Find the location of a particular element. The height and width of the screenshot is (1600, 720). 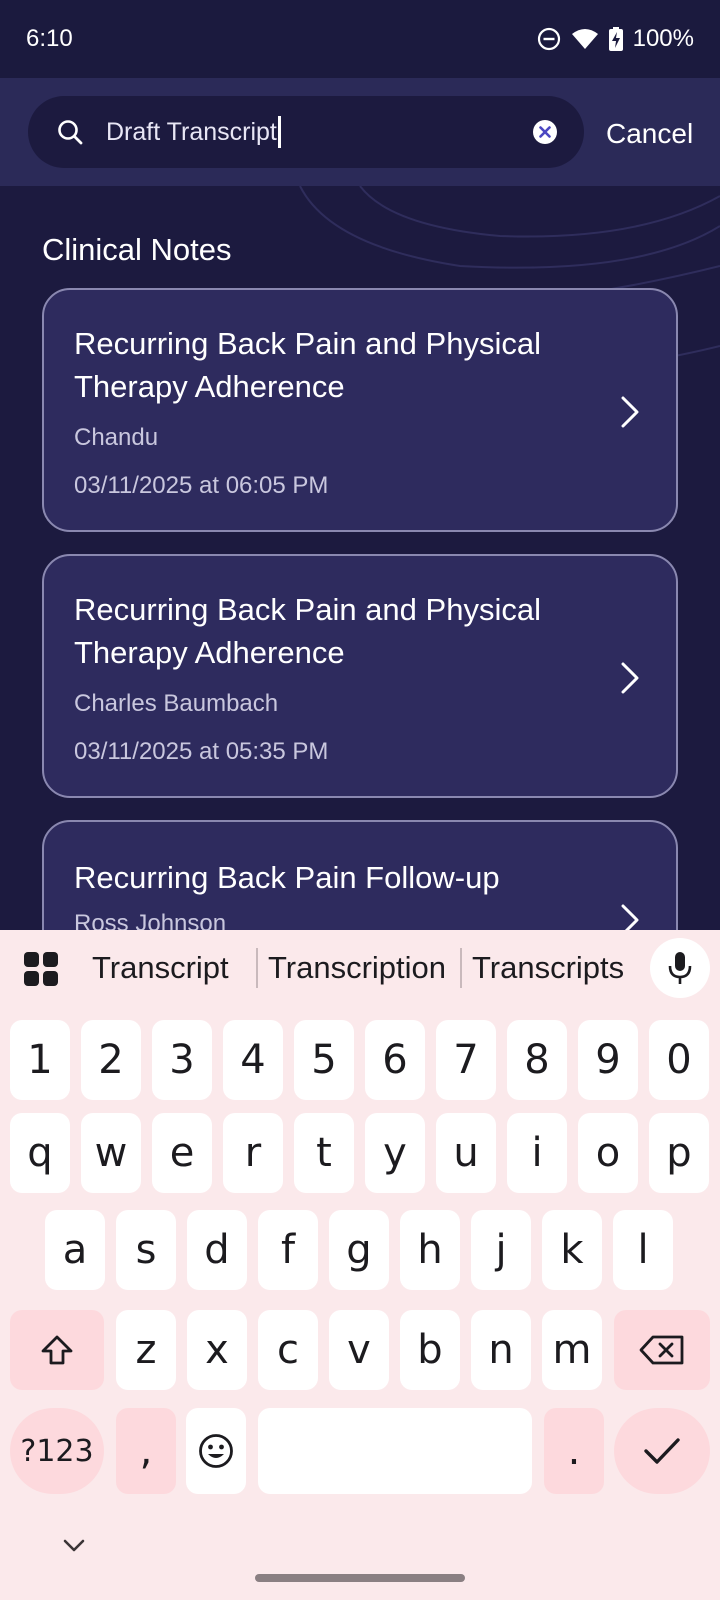

microphone-icon is located at coordinates (680, 968).